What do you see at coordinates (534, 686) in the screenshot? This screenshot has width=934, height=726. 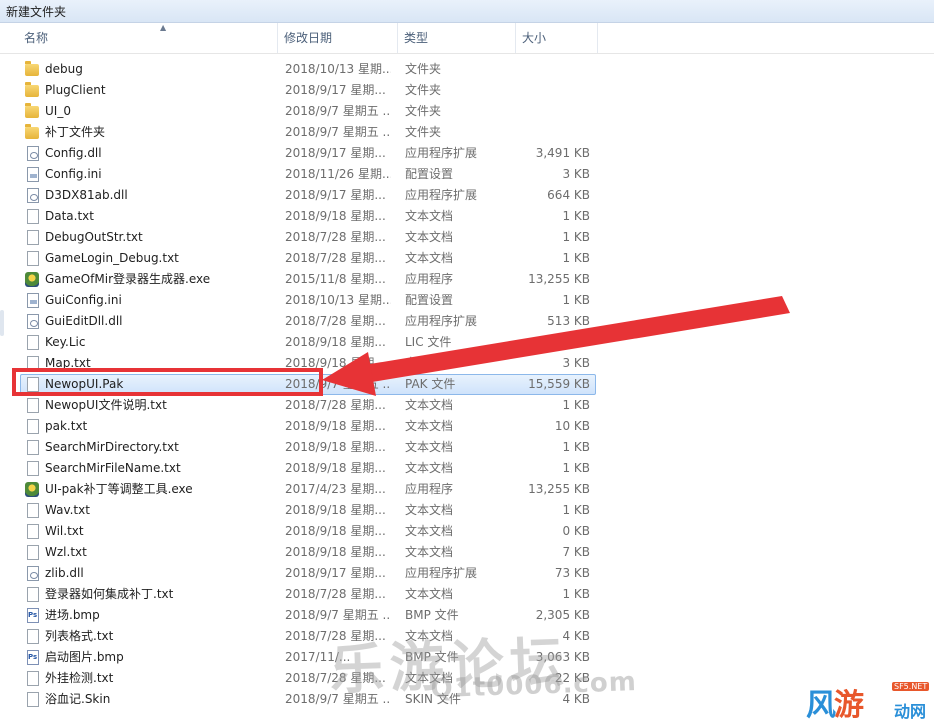 I see `watermark-url: Q1t0006.com` at bounding box center [534, 686].